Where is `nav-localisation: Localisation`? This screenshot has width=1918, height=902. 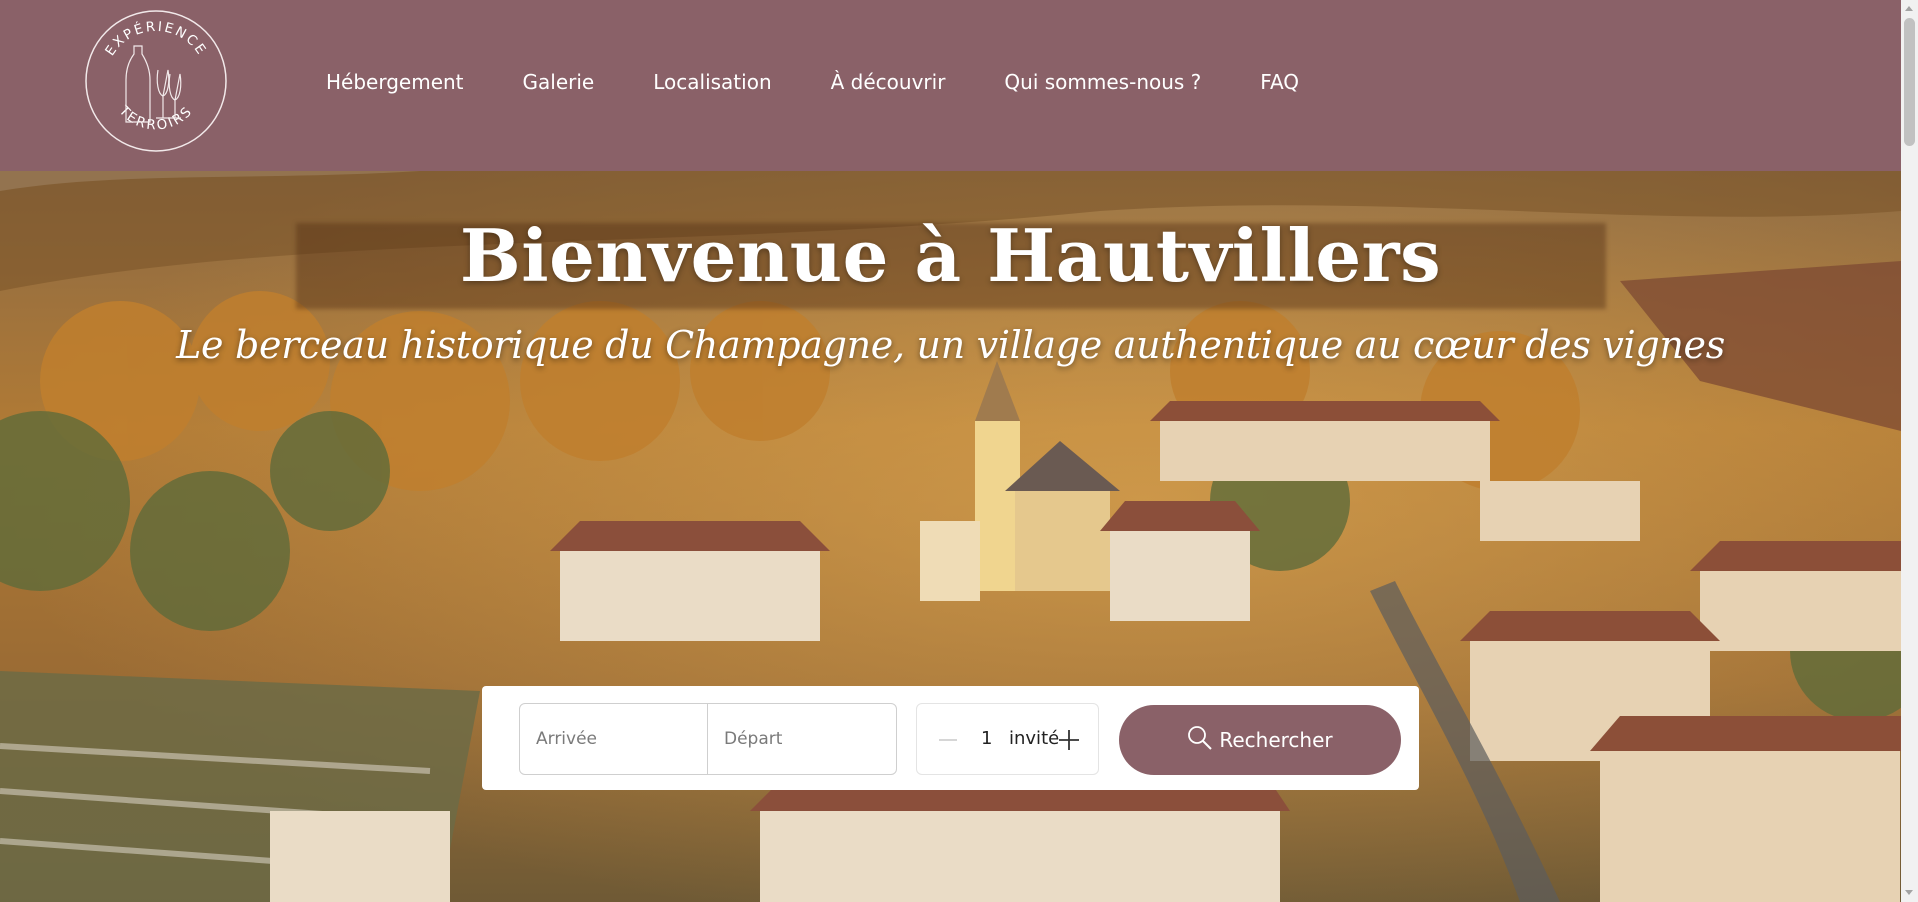
nav-localisation: Localisation is located at coordinates (712, 82).